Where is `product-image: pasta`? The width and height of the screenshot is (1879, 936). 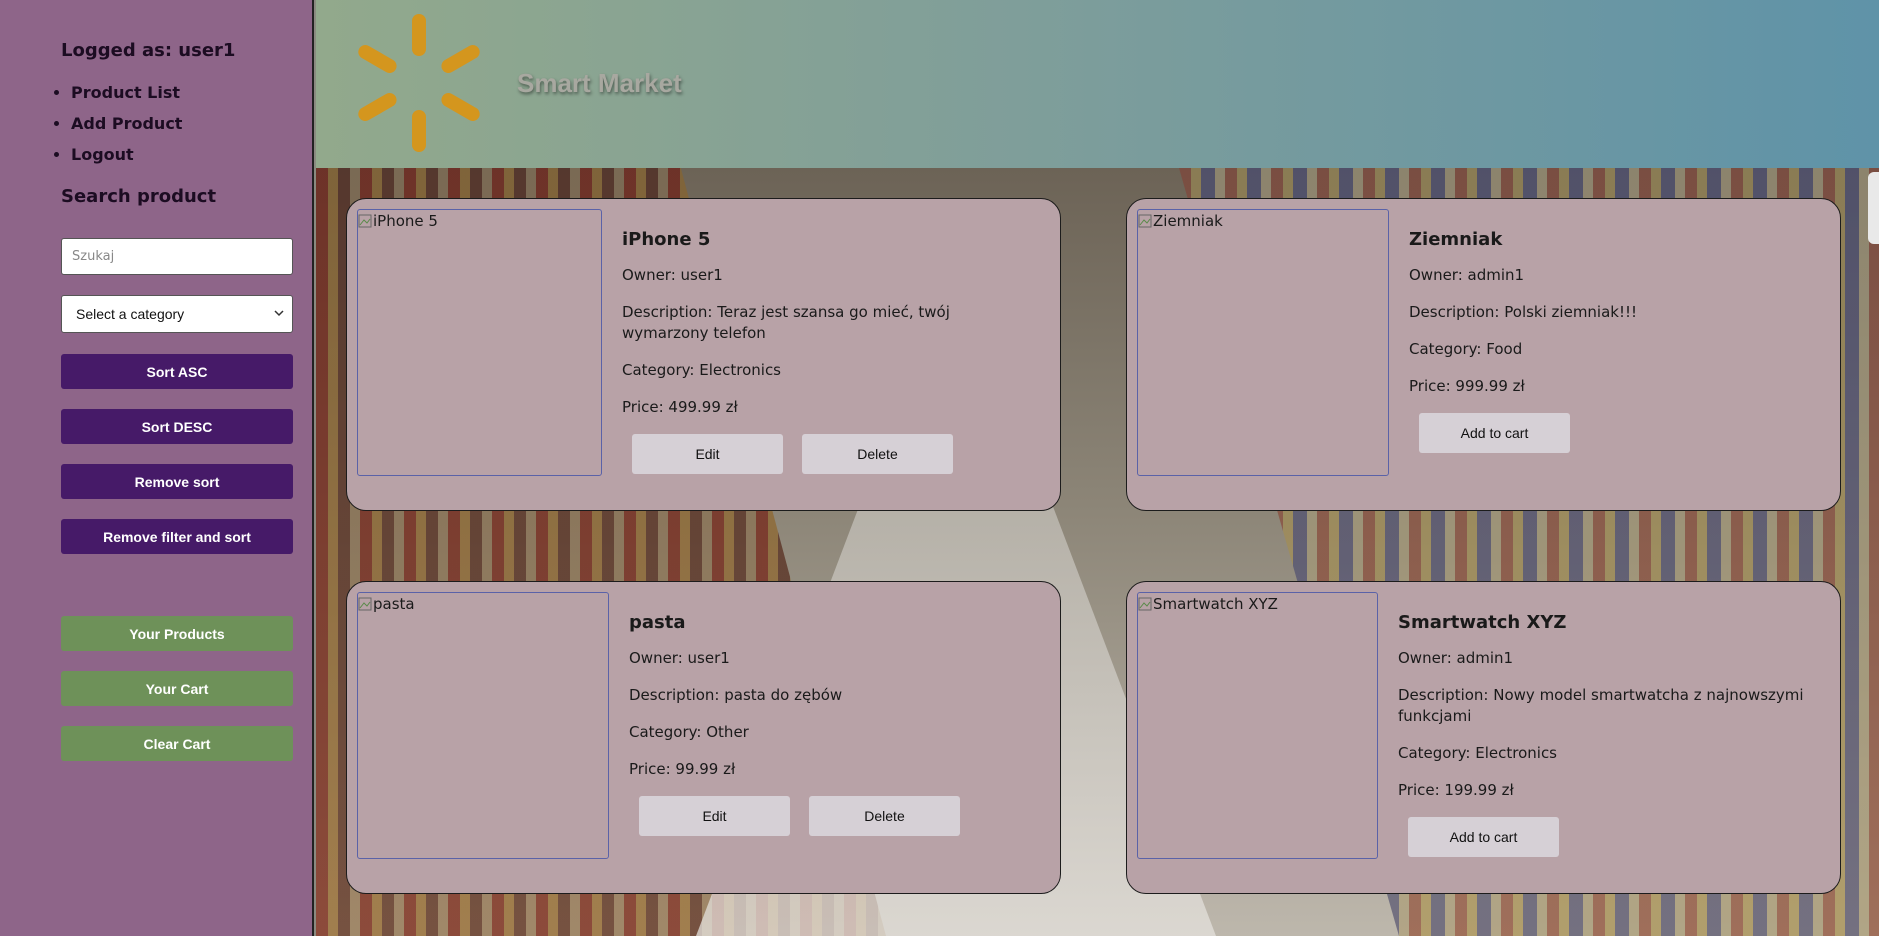
product-image: pasta is located at coordinates (483, 725).